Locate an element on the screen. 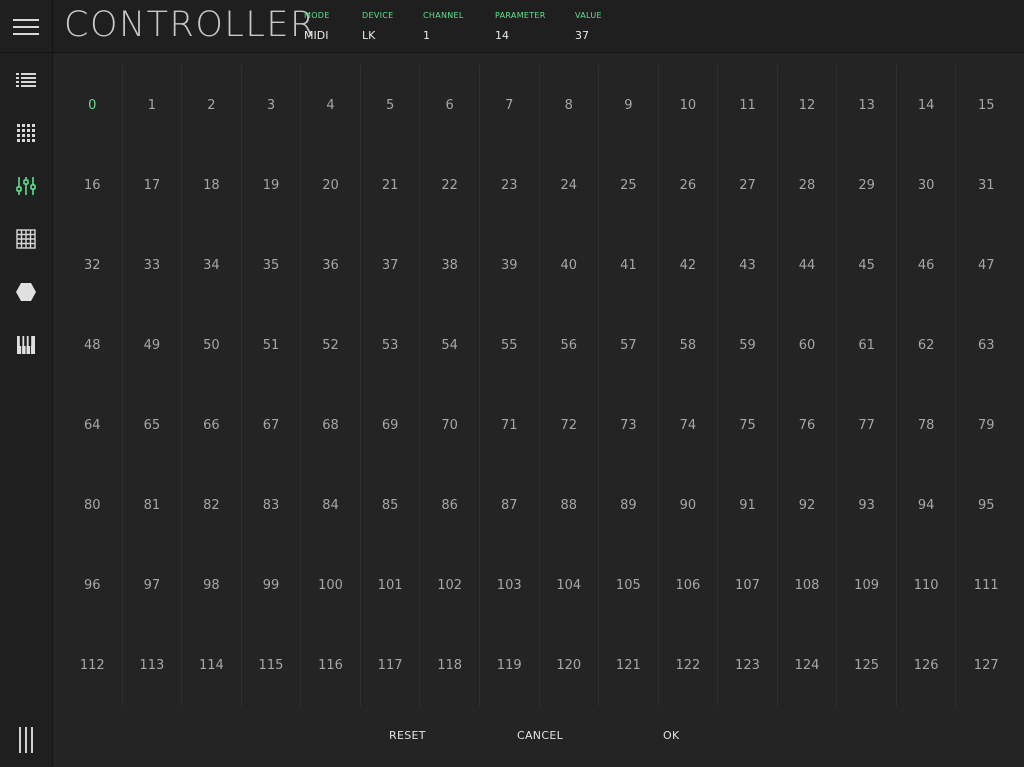 The image size is (1024, 767). value-cell: 0 is located at coordinates (93, 105).